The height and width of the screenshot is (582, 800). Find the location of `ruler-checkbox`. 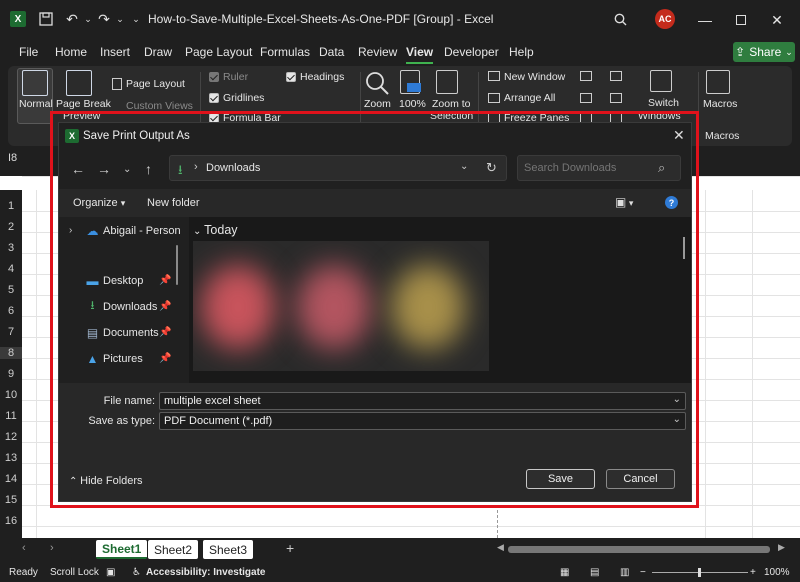

ruler-checkbox is located at coordinates (214, 77).